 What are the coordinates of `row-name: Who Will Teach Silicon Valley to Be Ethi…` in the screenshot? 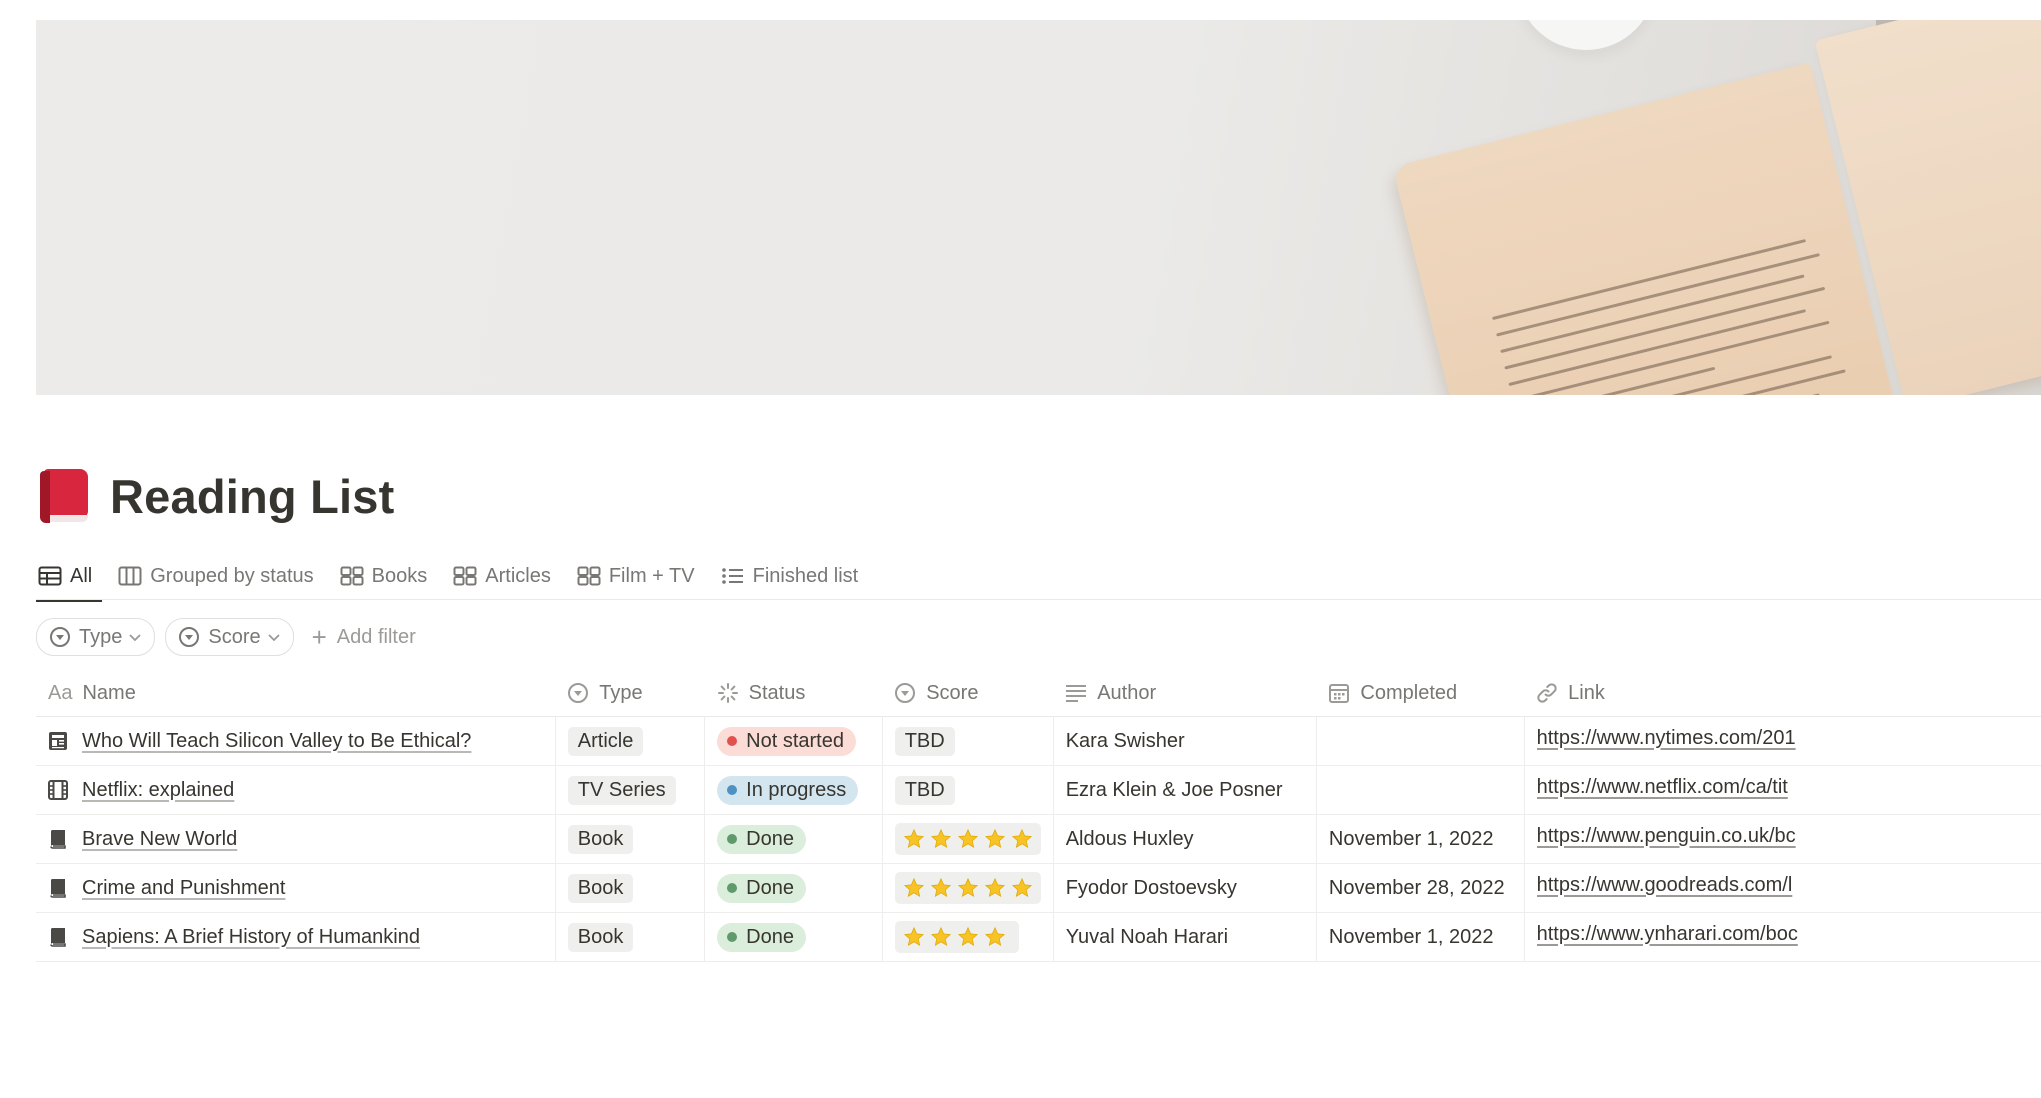 It's located at (276, 741).